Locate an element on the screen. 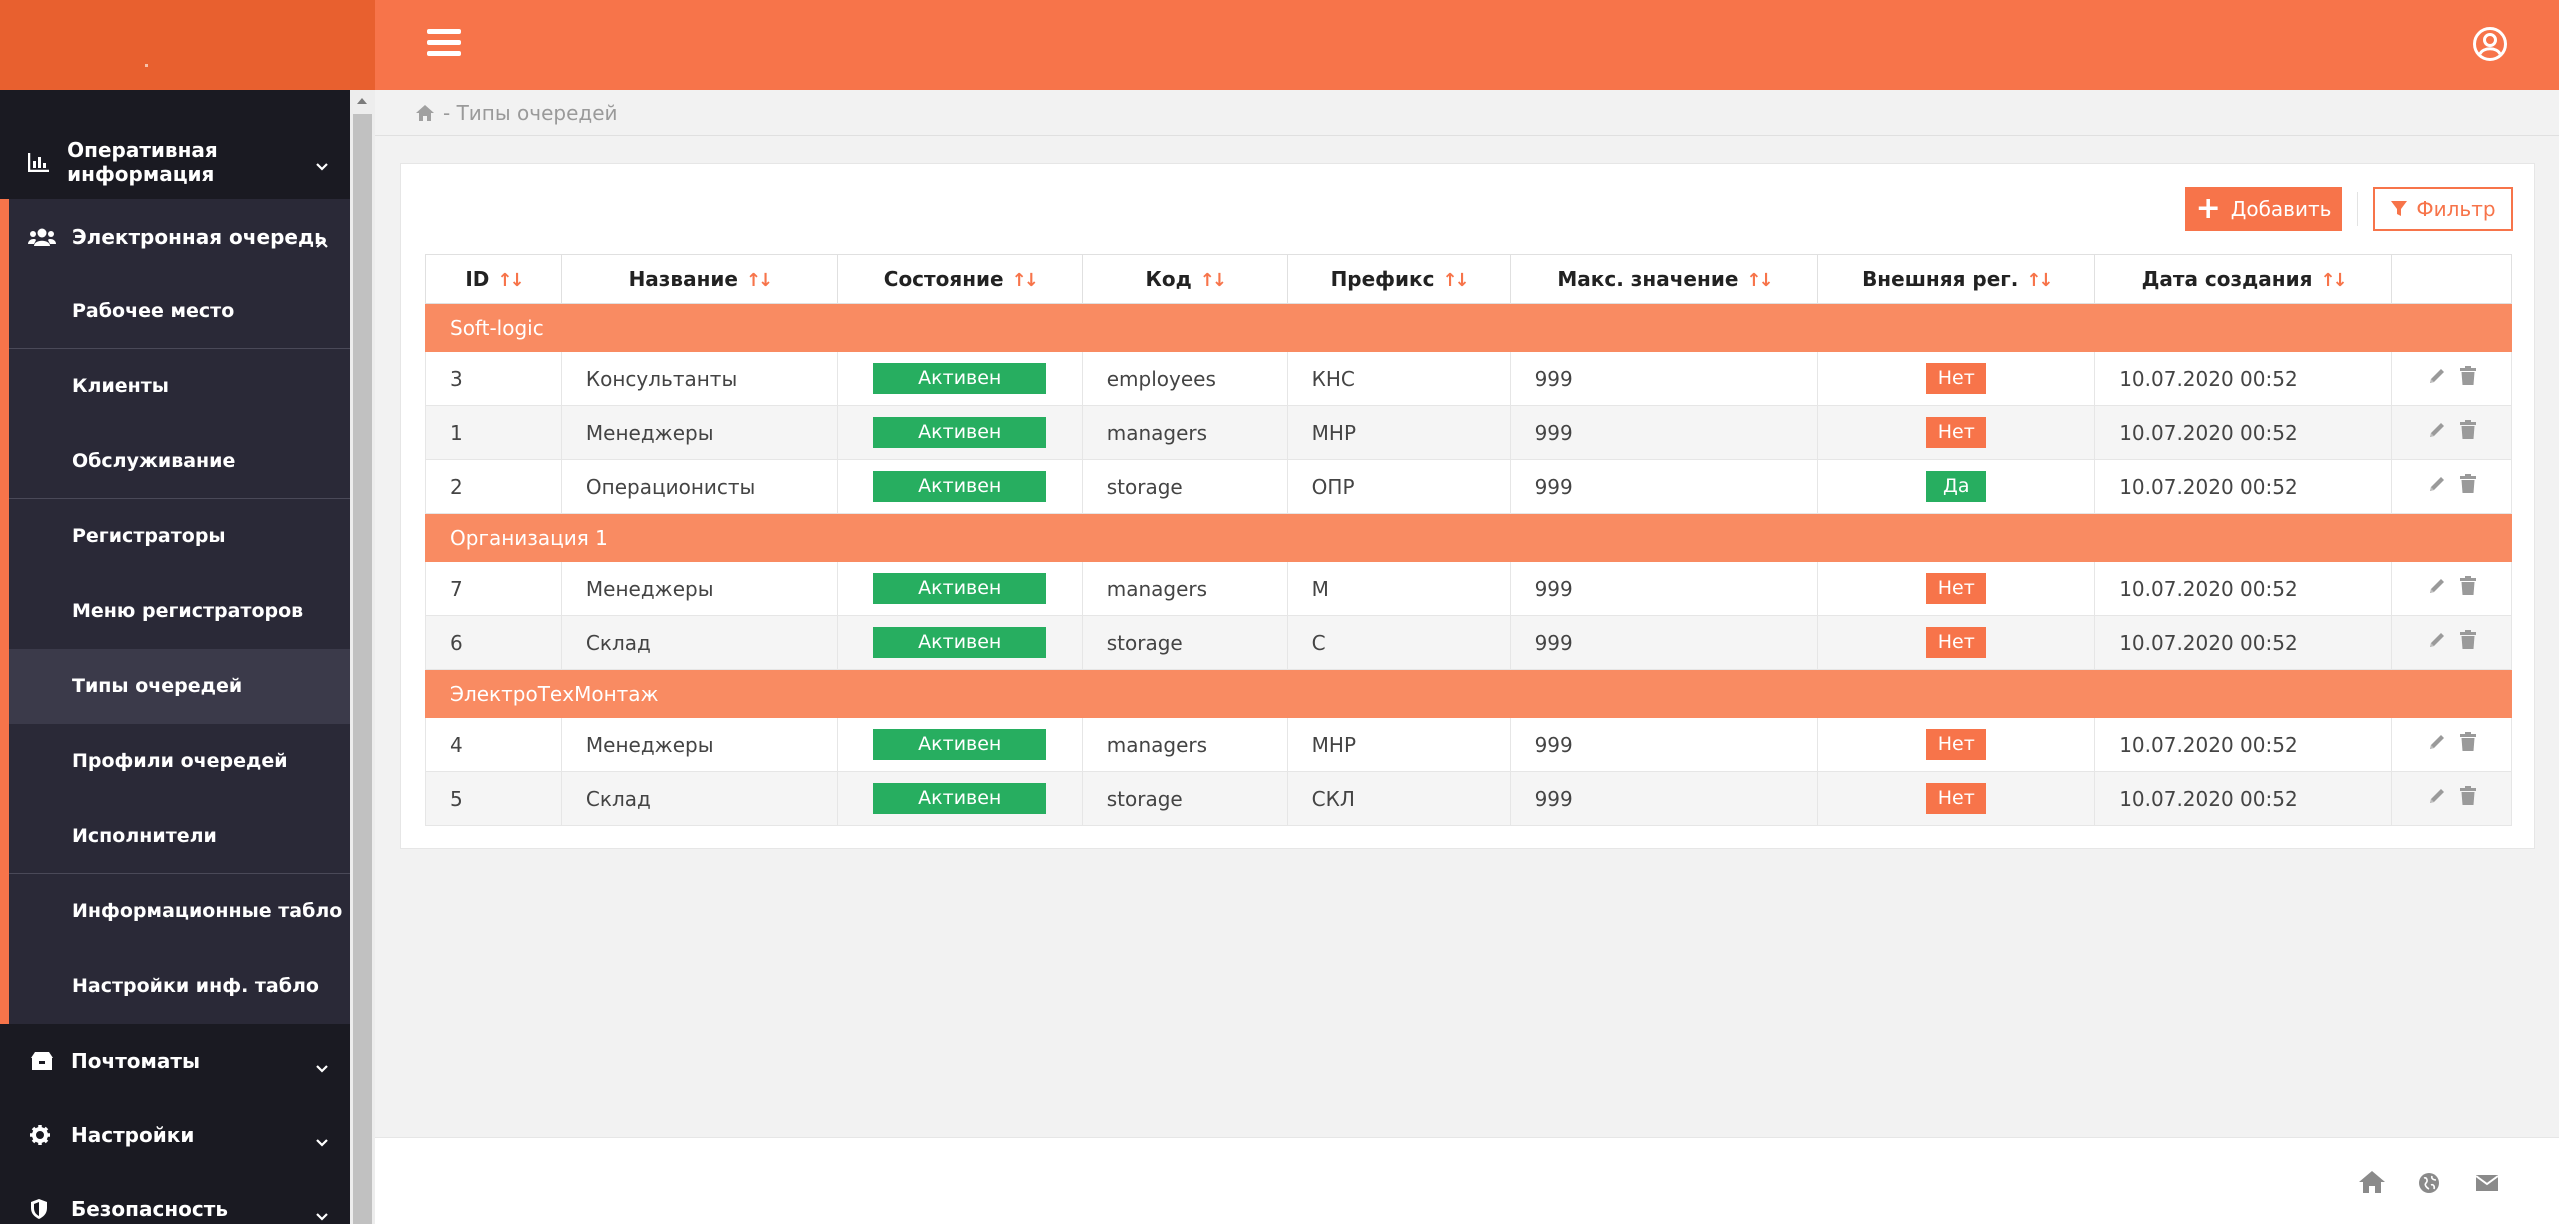 The width and height of the screenshot is (2559, 1224). cell-code: managers is located at coordinates (1184, 432).